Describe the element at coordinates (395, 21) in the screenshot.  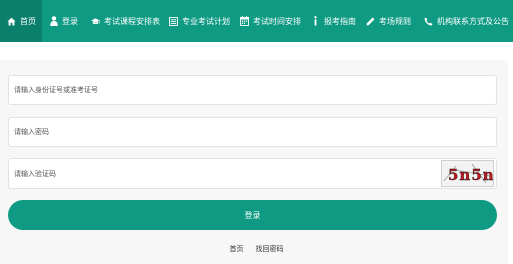
I see `nav-item-label: 考场规则` at that location.